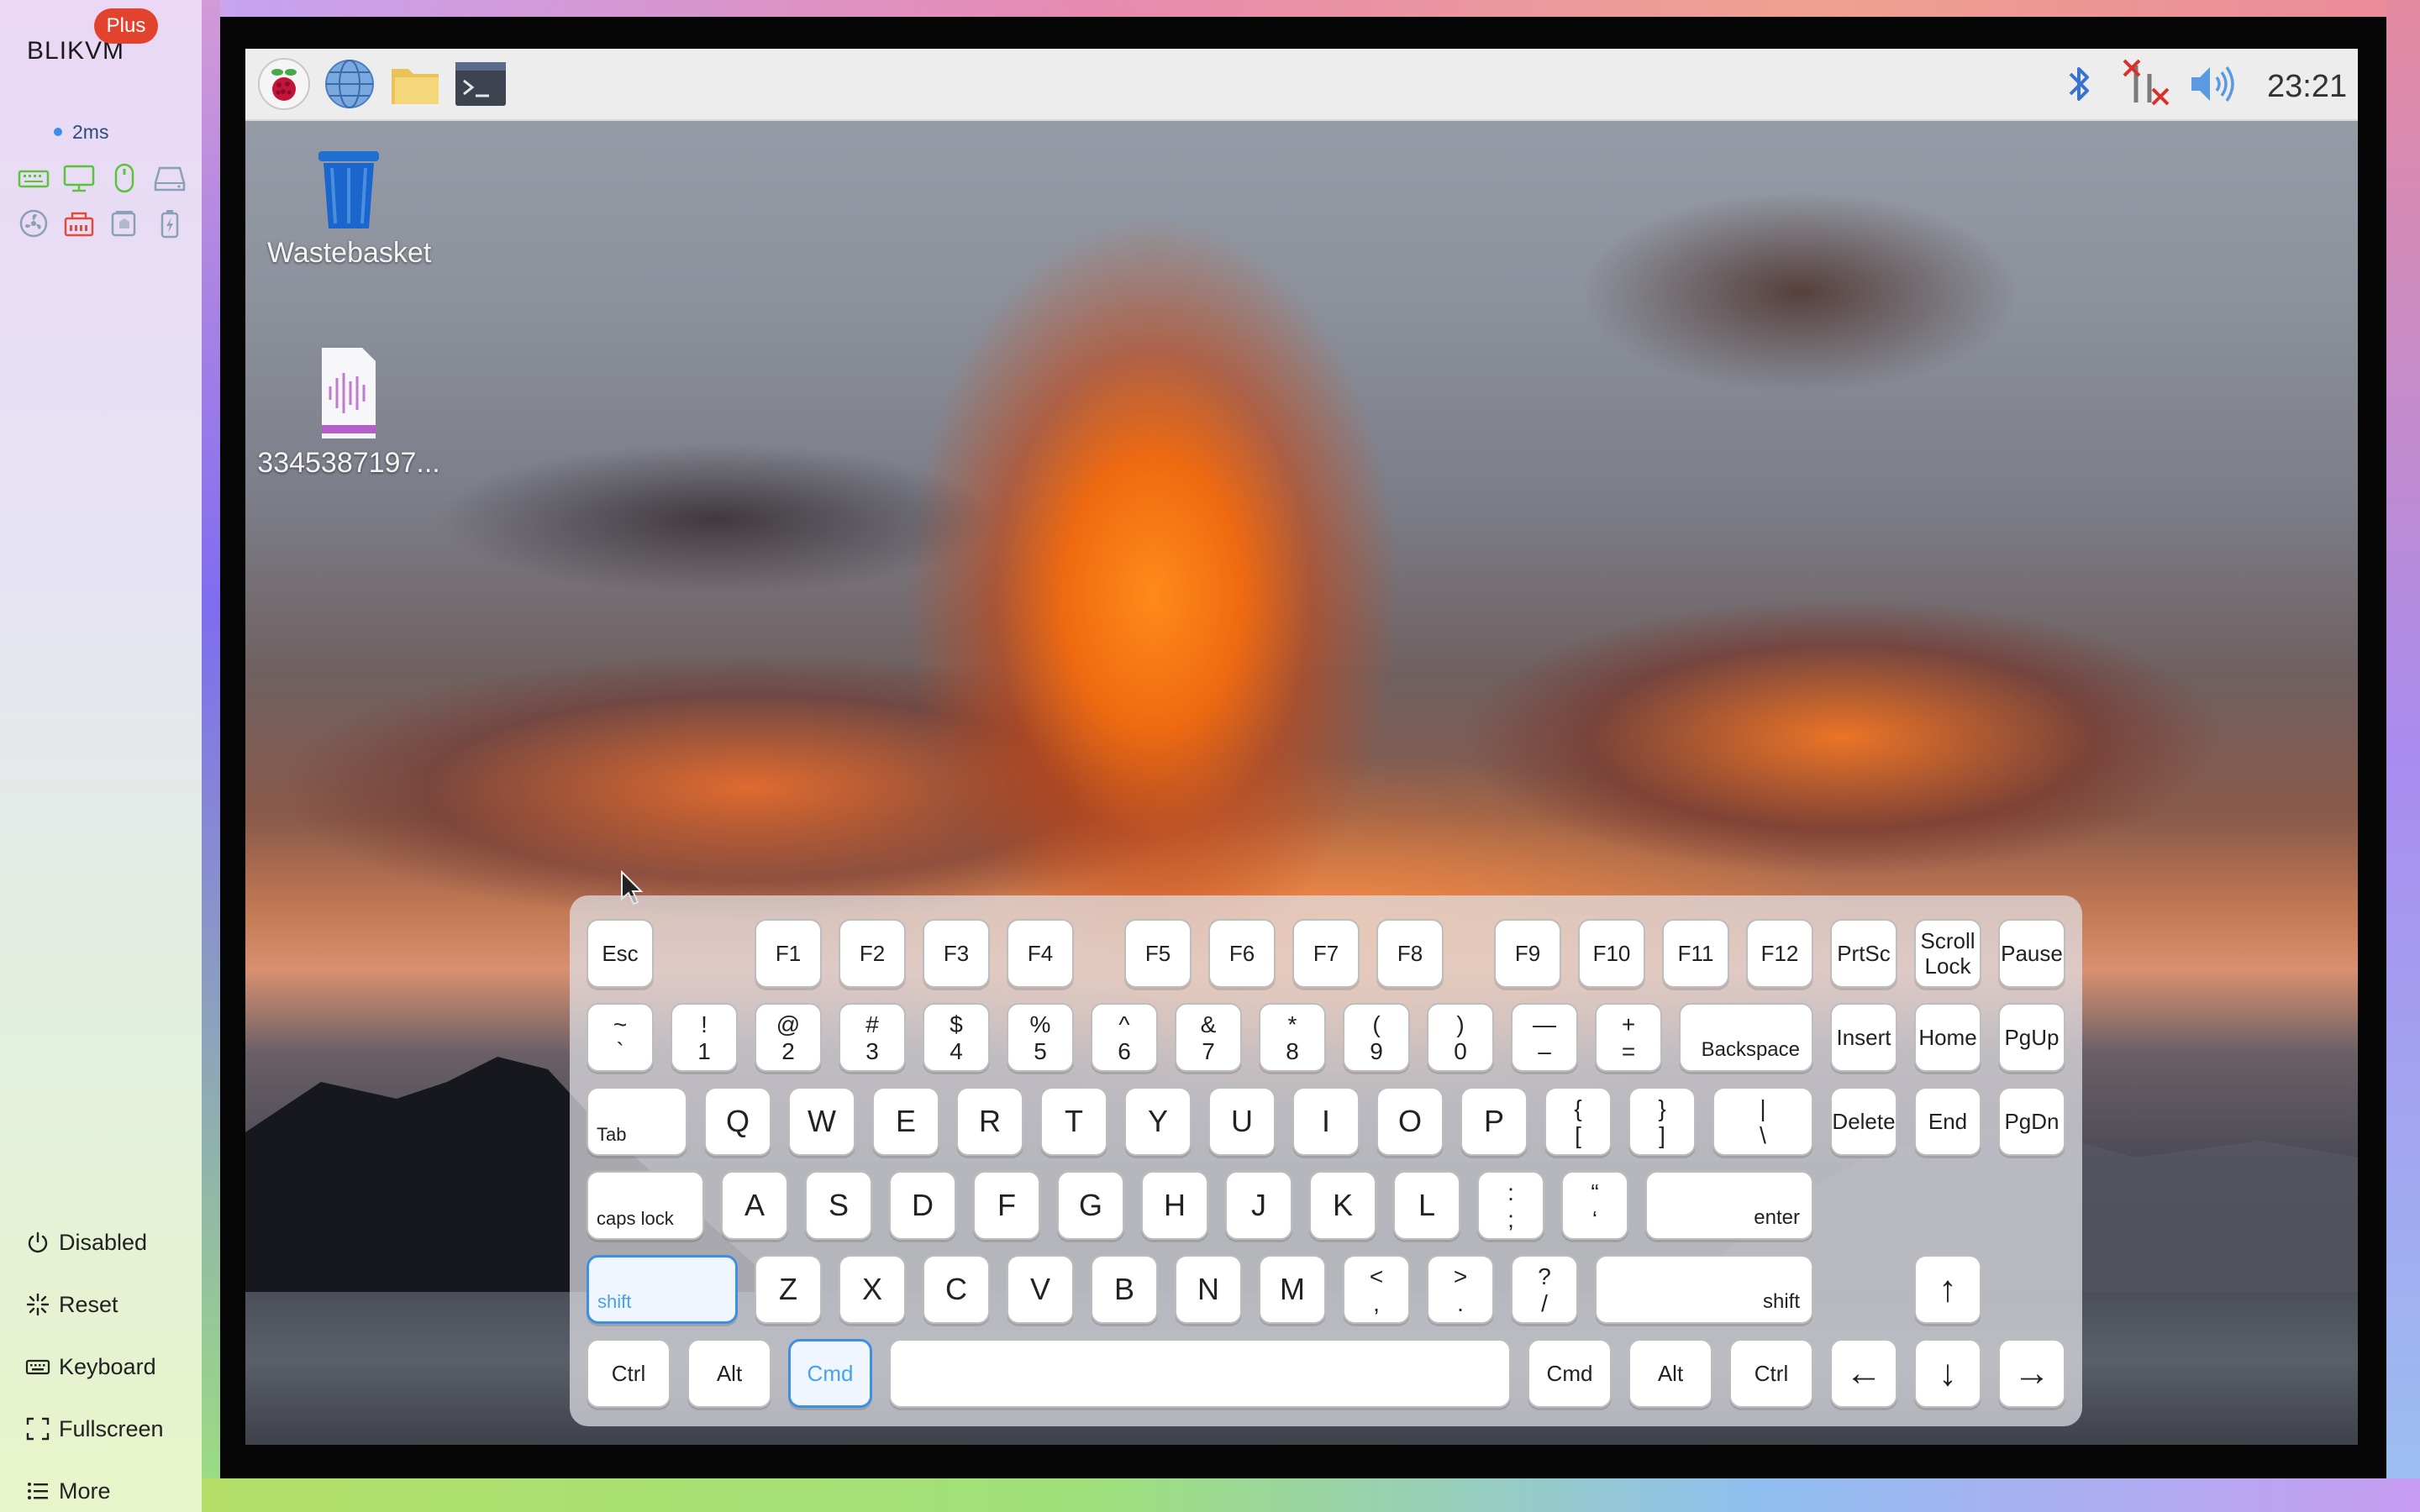 The width and height of the screenshot is (2420, 1512). What do you see at coordinates (2079, 84) in the screenshot?
I see `bluetooth-icon` at bounding box center [2079, 84].